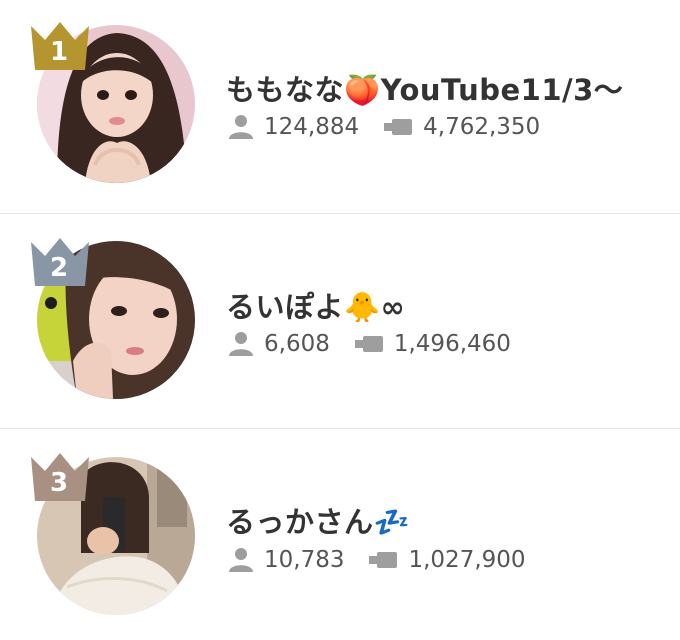  What do you see at coordinates (452, 344) in the screenshot?
I see `view-count: 1,496,460` at bounding box center [452, 344].